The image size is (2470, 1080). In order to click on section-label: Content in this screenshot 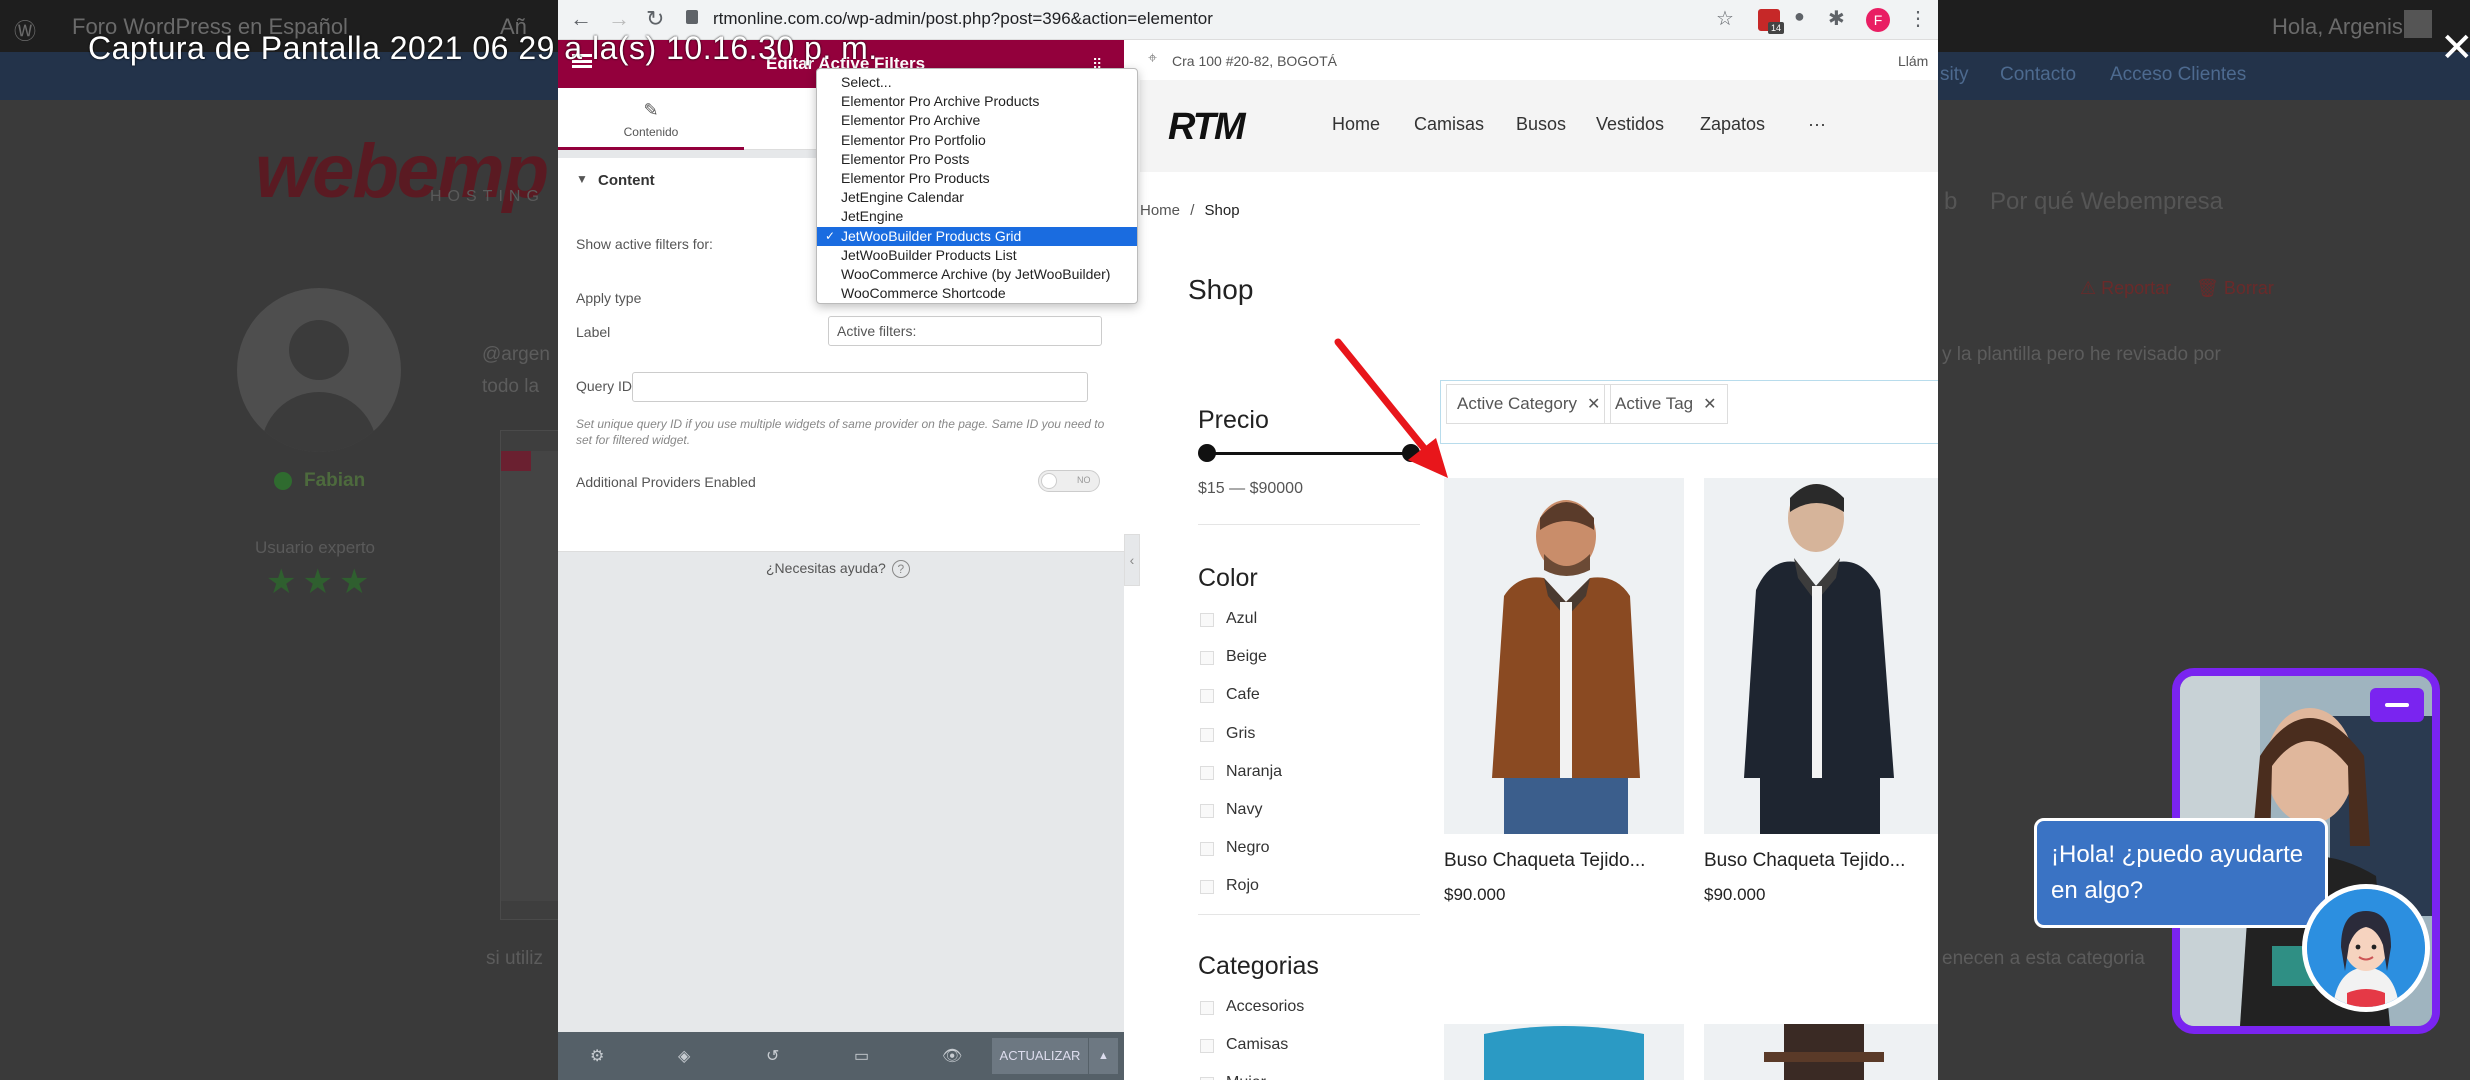, I will do `click(626, 180)`.